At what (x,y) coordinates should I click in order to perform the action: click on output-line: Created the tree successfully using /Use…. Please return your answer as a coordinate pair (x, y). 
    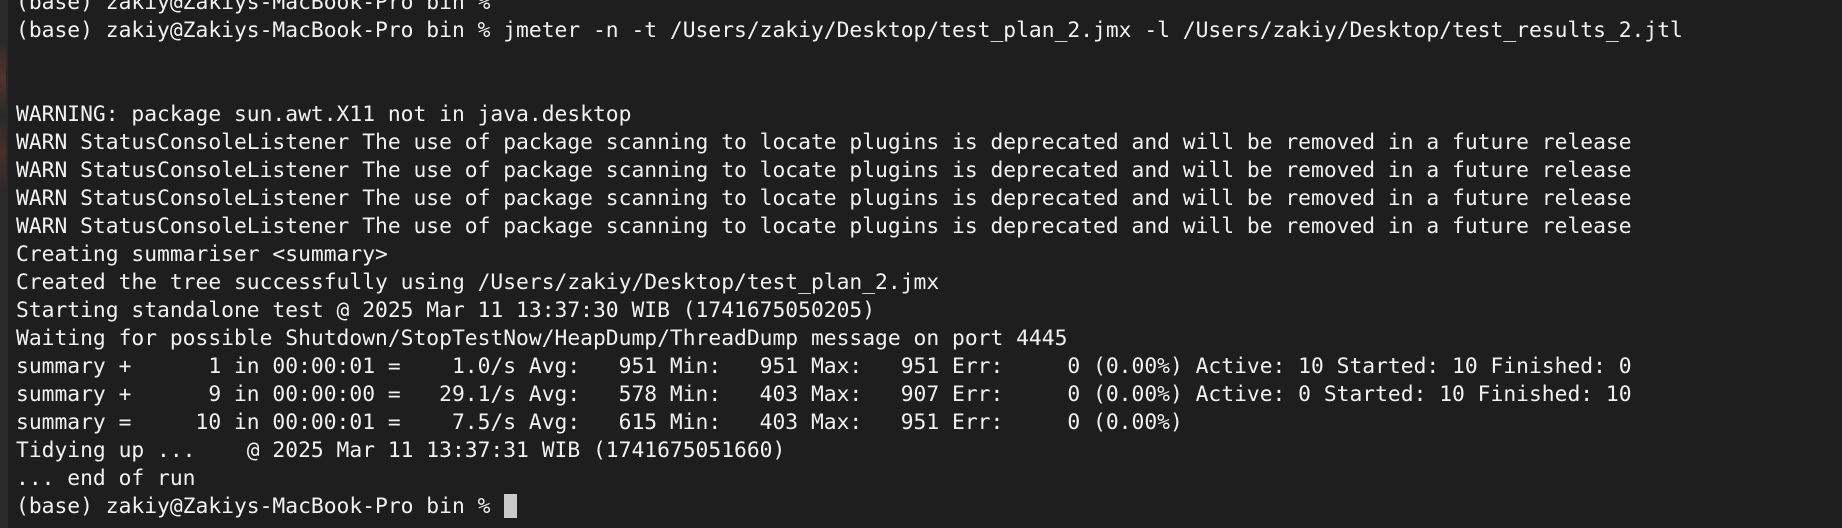
    Looking at the image, I should click on (478, 282).